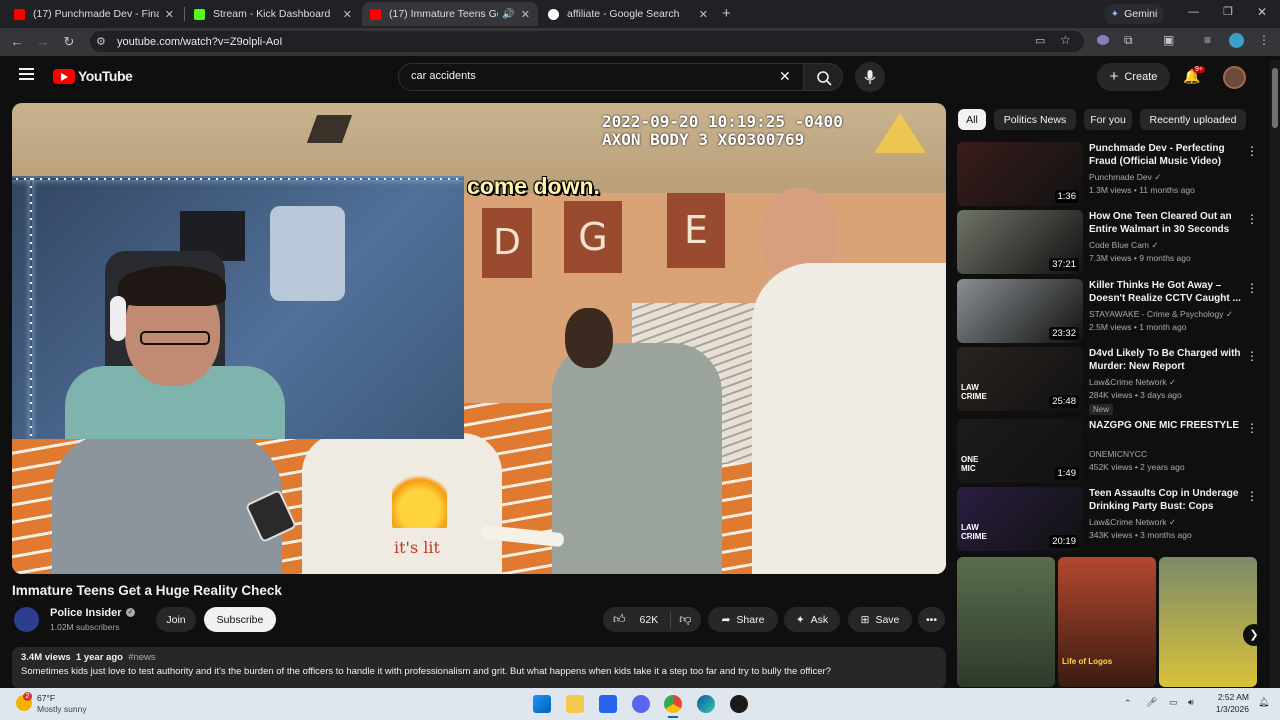 This screenshot has height=720, width=1280. I want to click on reload-icon: ↻, so click(69, 42).